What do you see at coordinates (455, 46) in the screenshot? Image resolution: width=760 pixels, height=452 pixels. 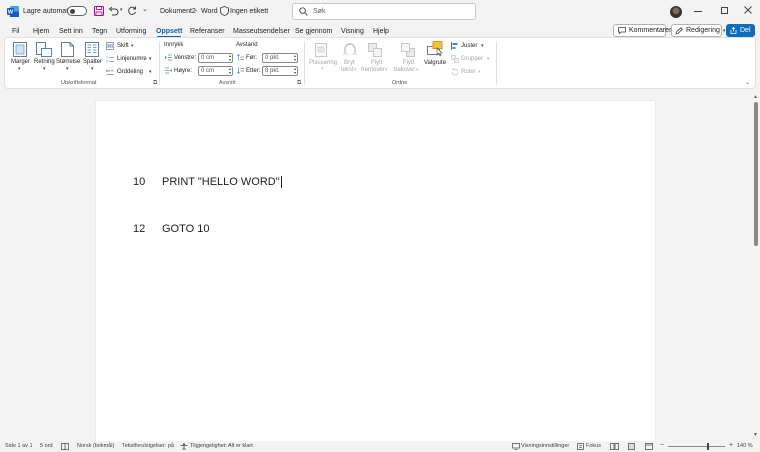 I see `align-icon` at bounding box center [455, 46].